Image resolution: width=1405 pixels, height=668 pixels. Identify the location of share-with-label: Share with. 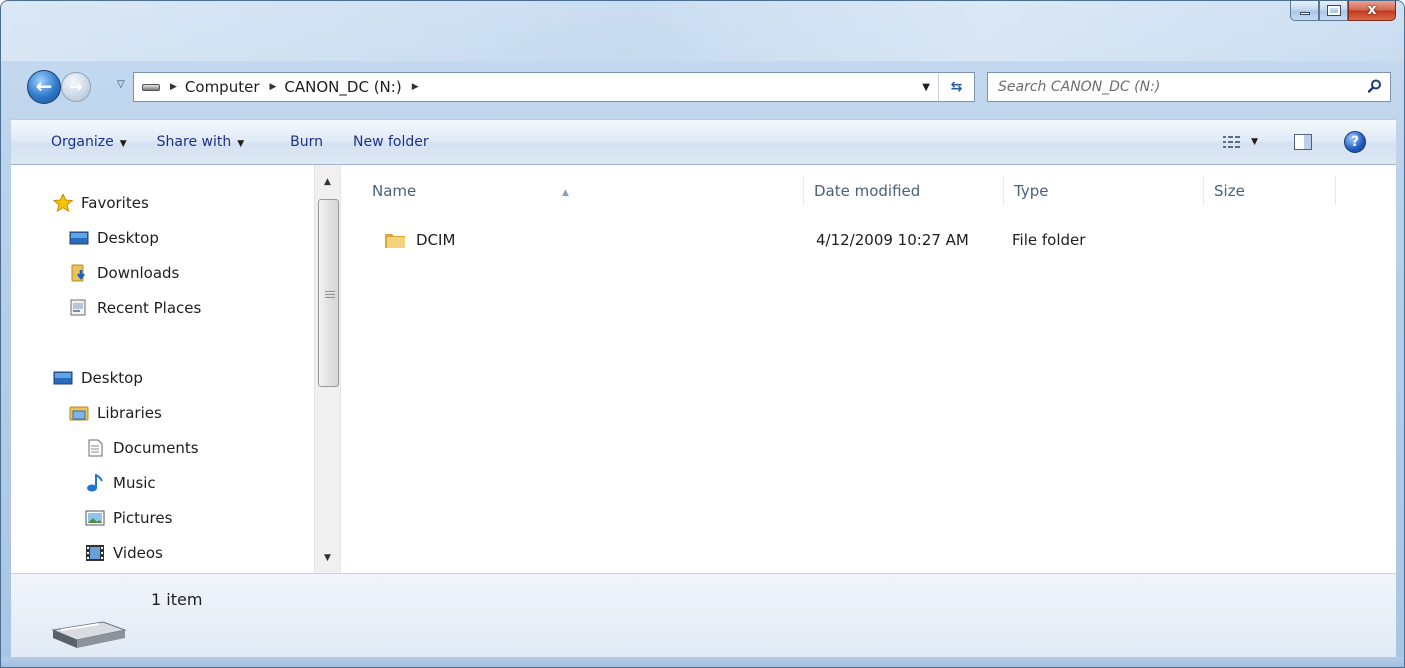
(194, 142).